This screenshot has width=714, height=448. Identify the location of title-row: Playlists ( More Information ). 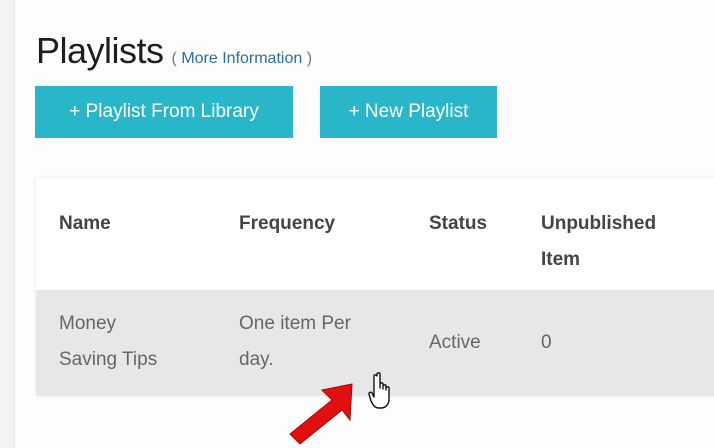
(174, 51).